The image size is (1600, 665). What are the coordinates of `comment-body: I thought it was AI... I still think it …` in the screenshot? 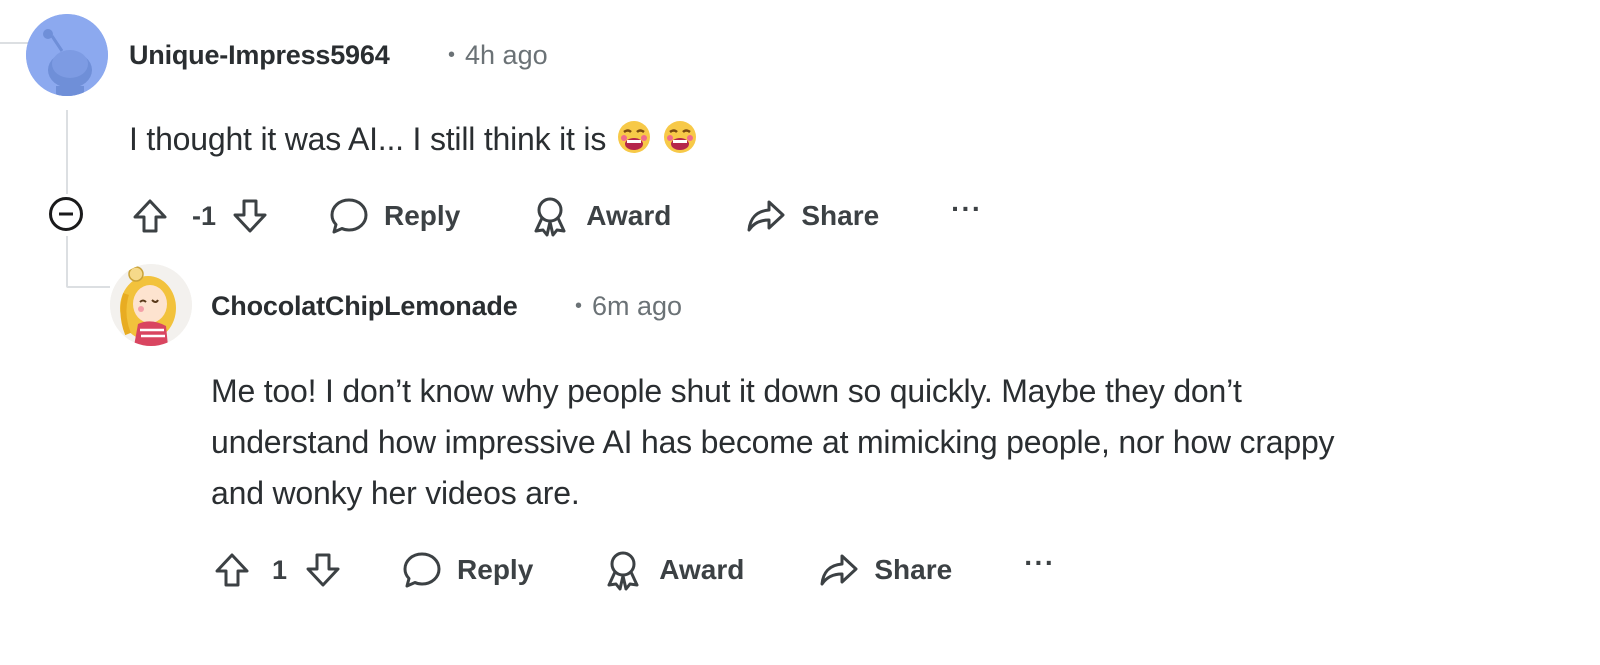 It's located at (413, 139).